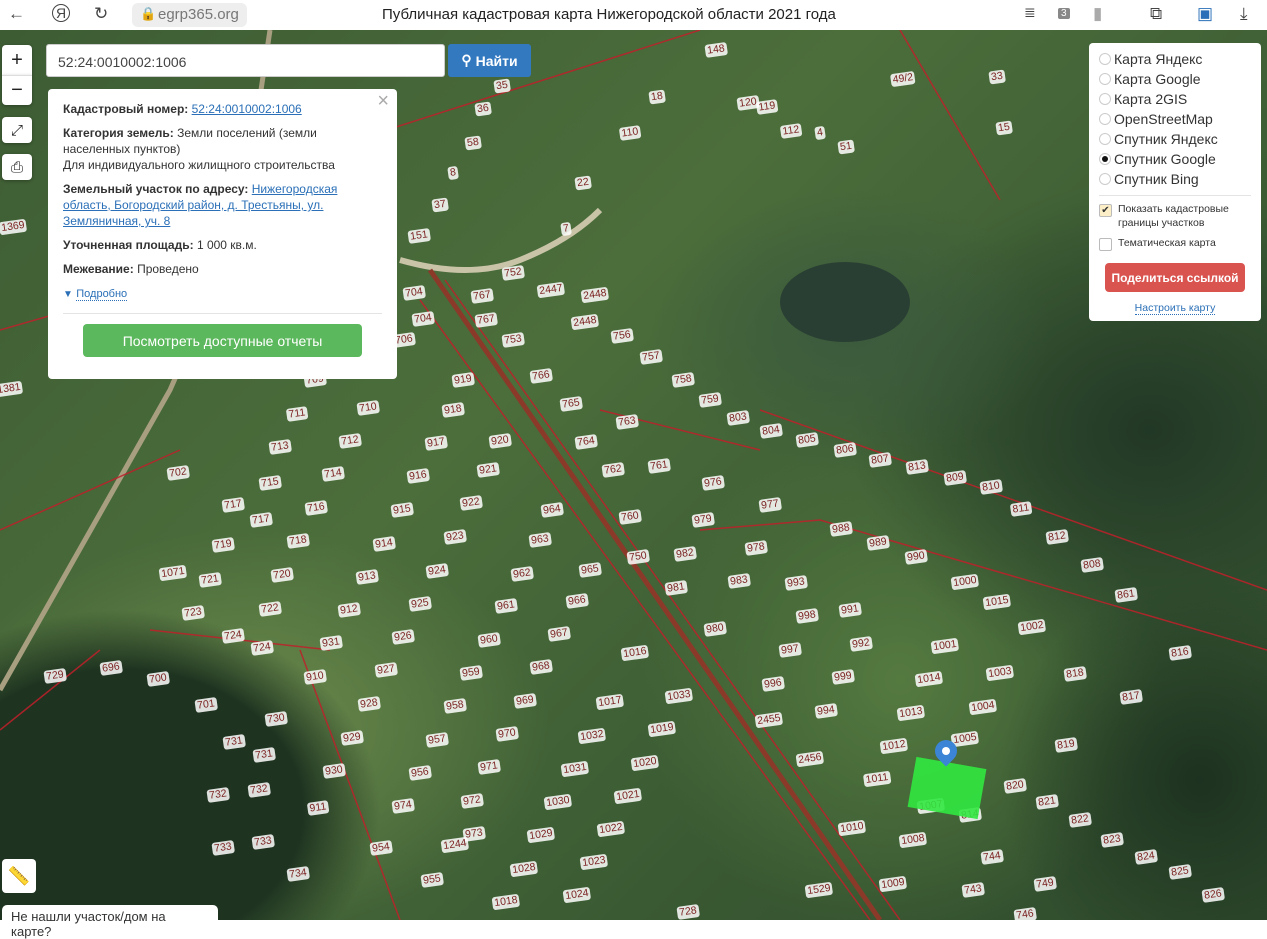  What do you see at coordinates (68, 294) in the screenshot?
I see `caret-down-icon: ▼` at bounding box center [68, 294].